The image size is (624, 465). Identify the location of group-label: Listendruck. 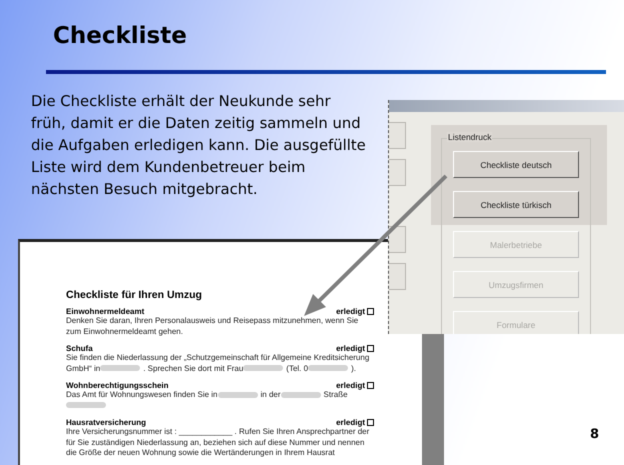
(469, 137).